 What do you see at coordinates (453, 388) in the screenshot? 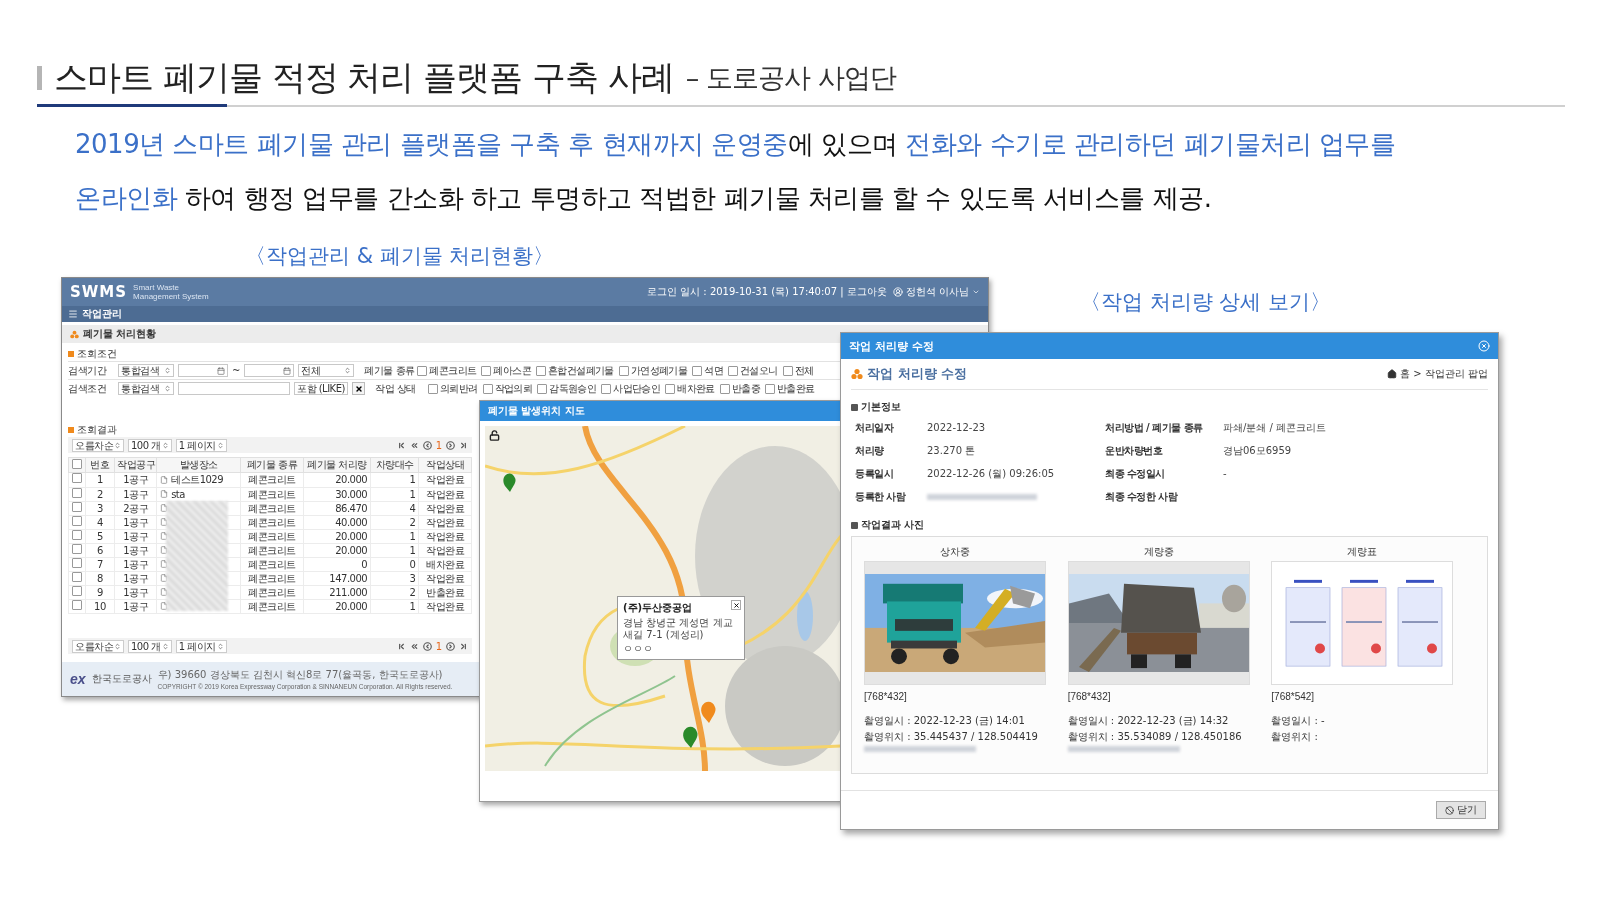
I see `checkbox-option: 의뢰반려` at bounding box center [453, 388].